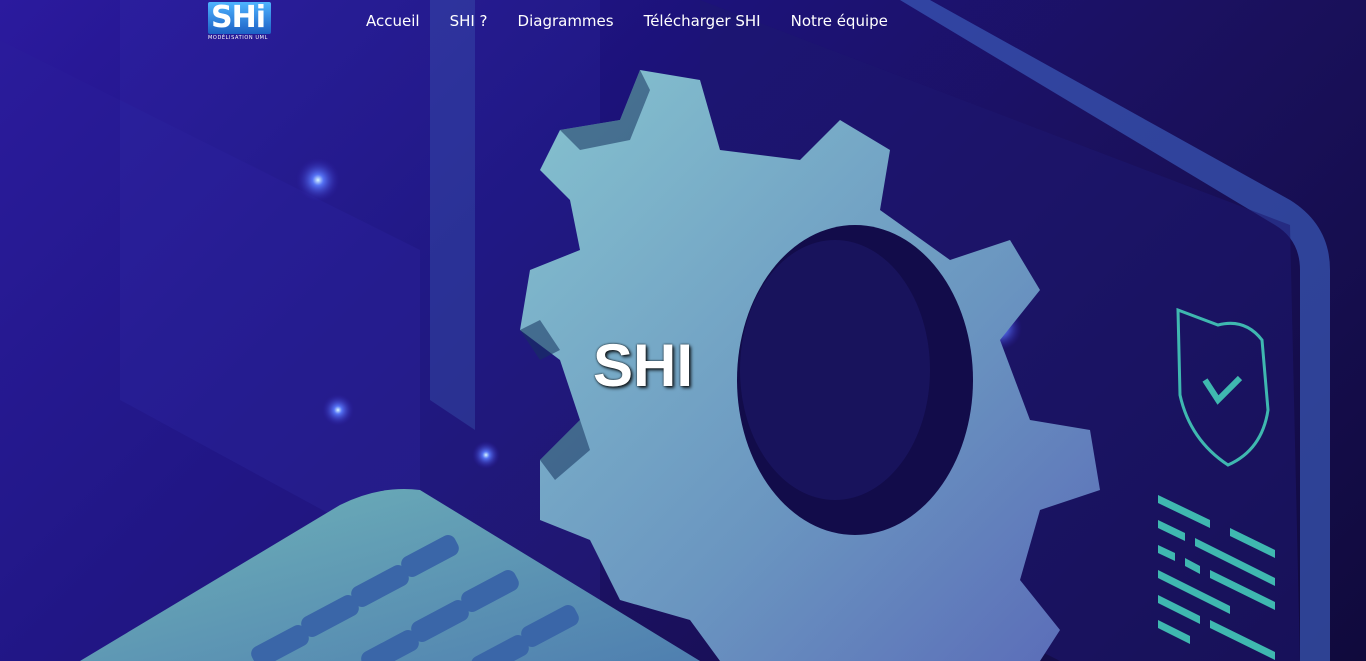 This screenshot has width=1366, height=661. Describe the element at coordinates (239, 18) in the screenshot. I see `logo-text: SHi` at that location.